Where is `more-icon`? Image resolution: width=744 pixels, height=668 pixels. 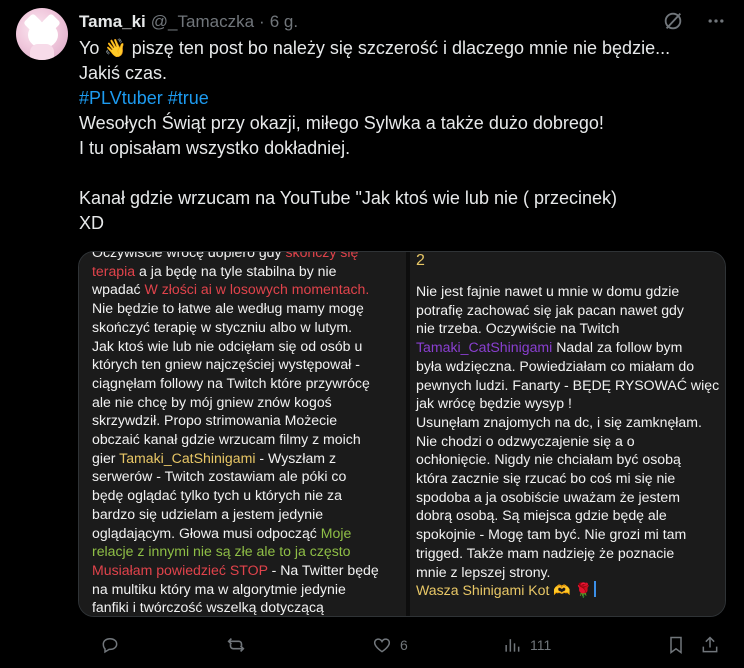 more-icon is located at coordinates (716, 21).